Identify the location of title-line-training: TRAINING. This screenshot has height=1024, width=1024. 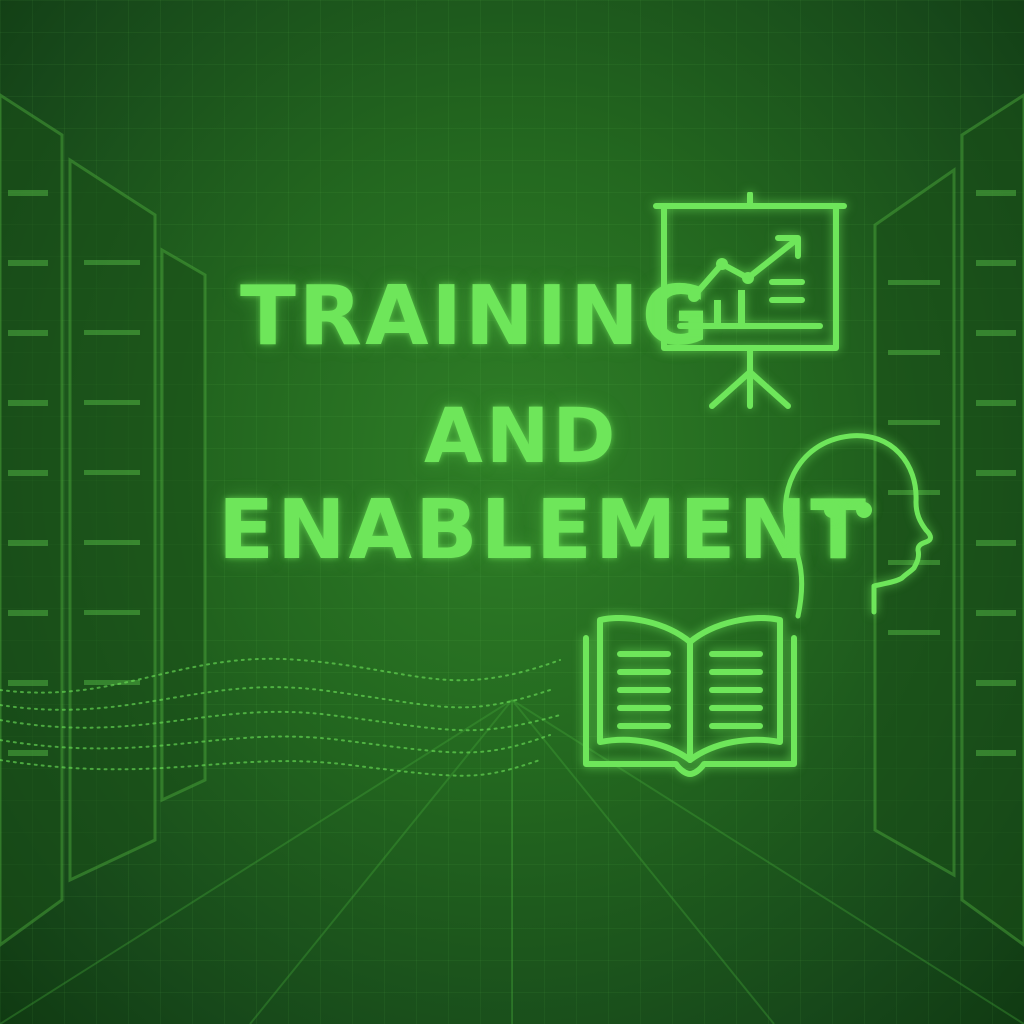
(476, 316).